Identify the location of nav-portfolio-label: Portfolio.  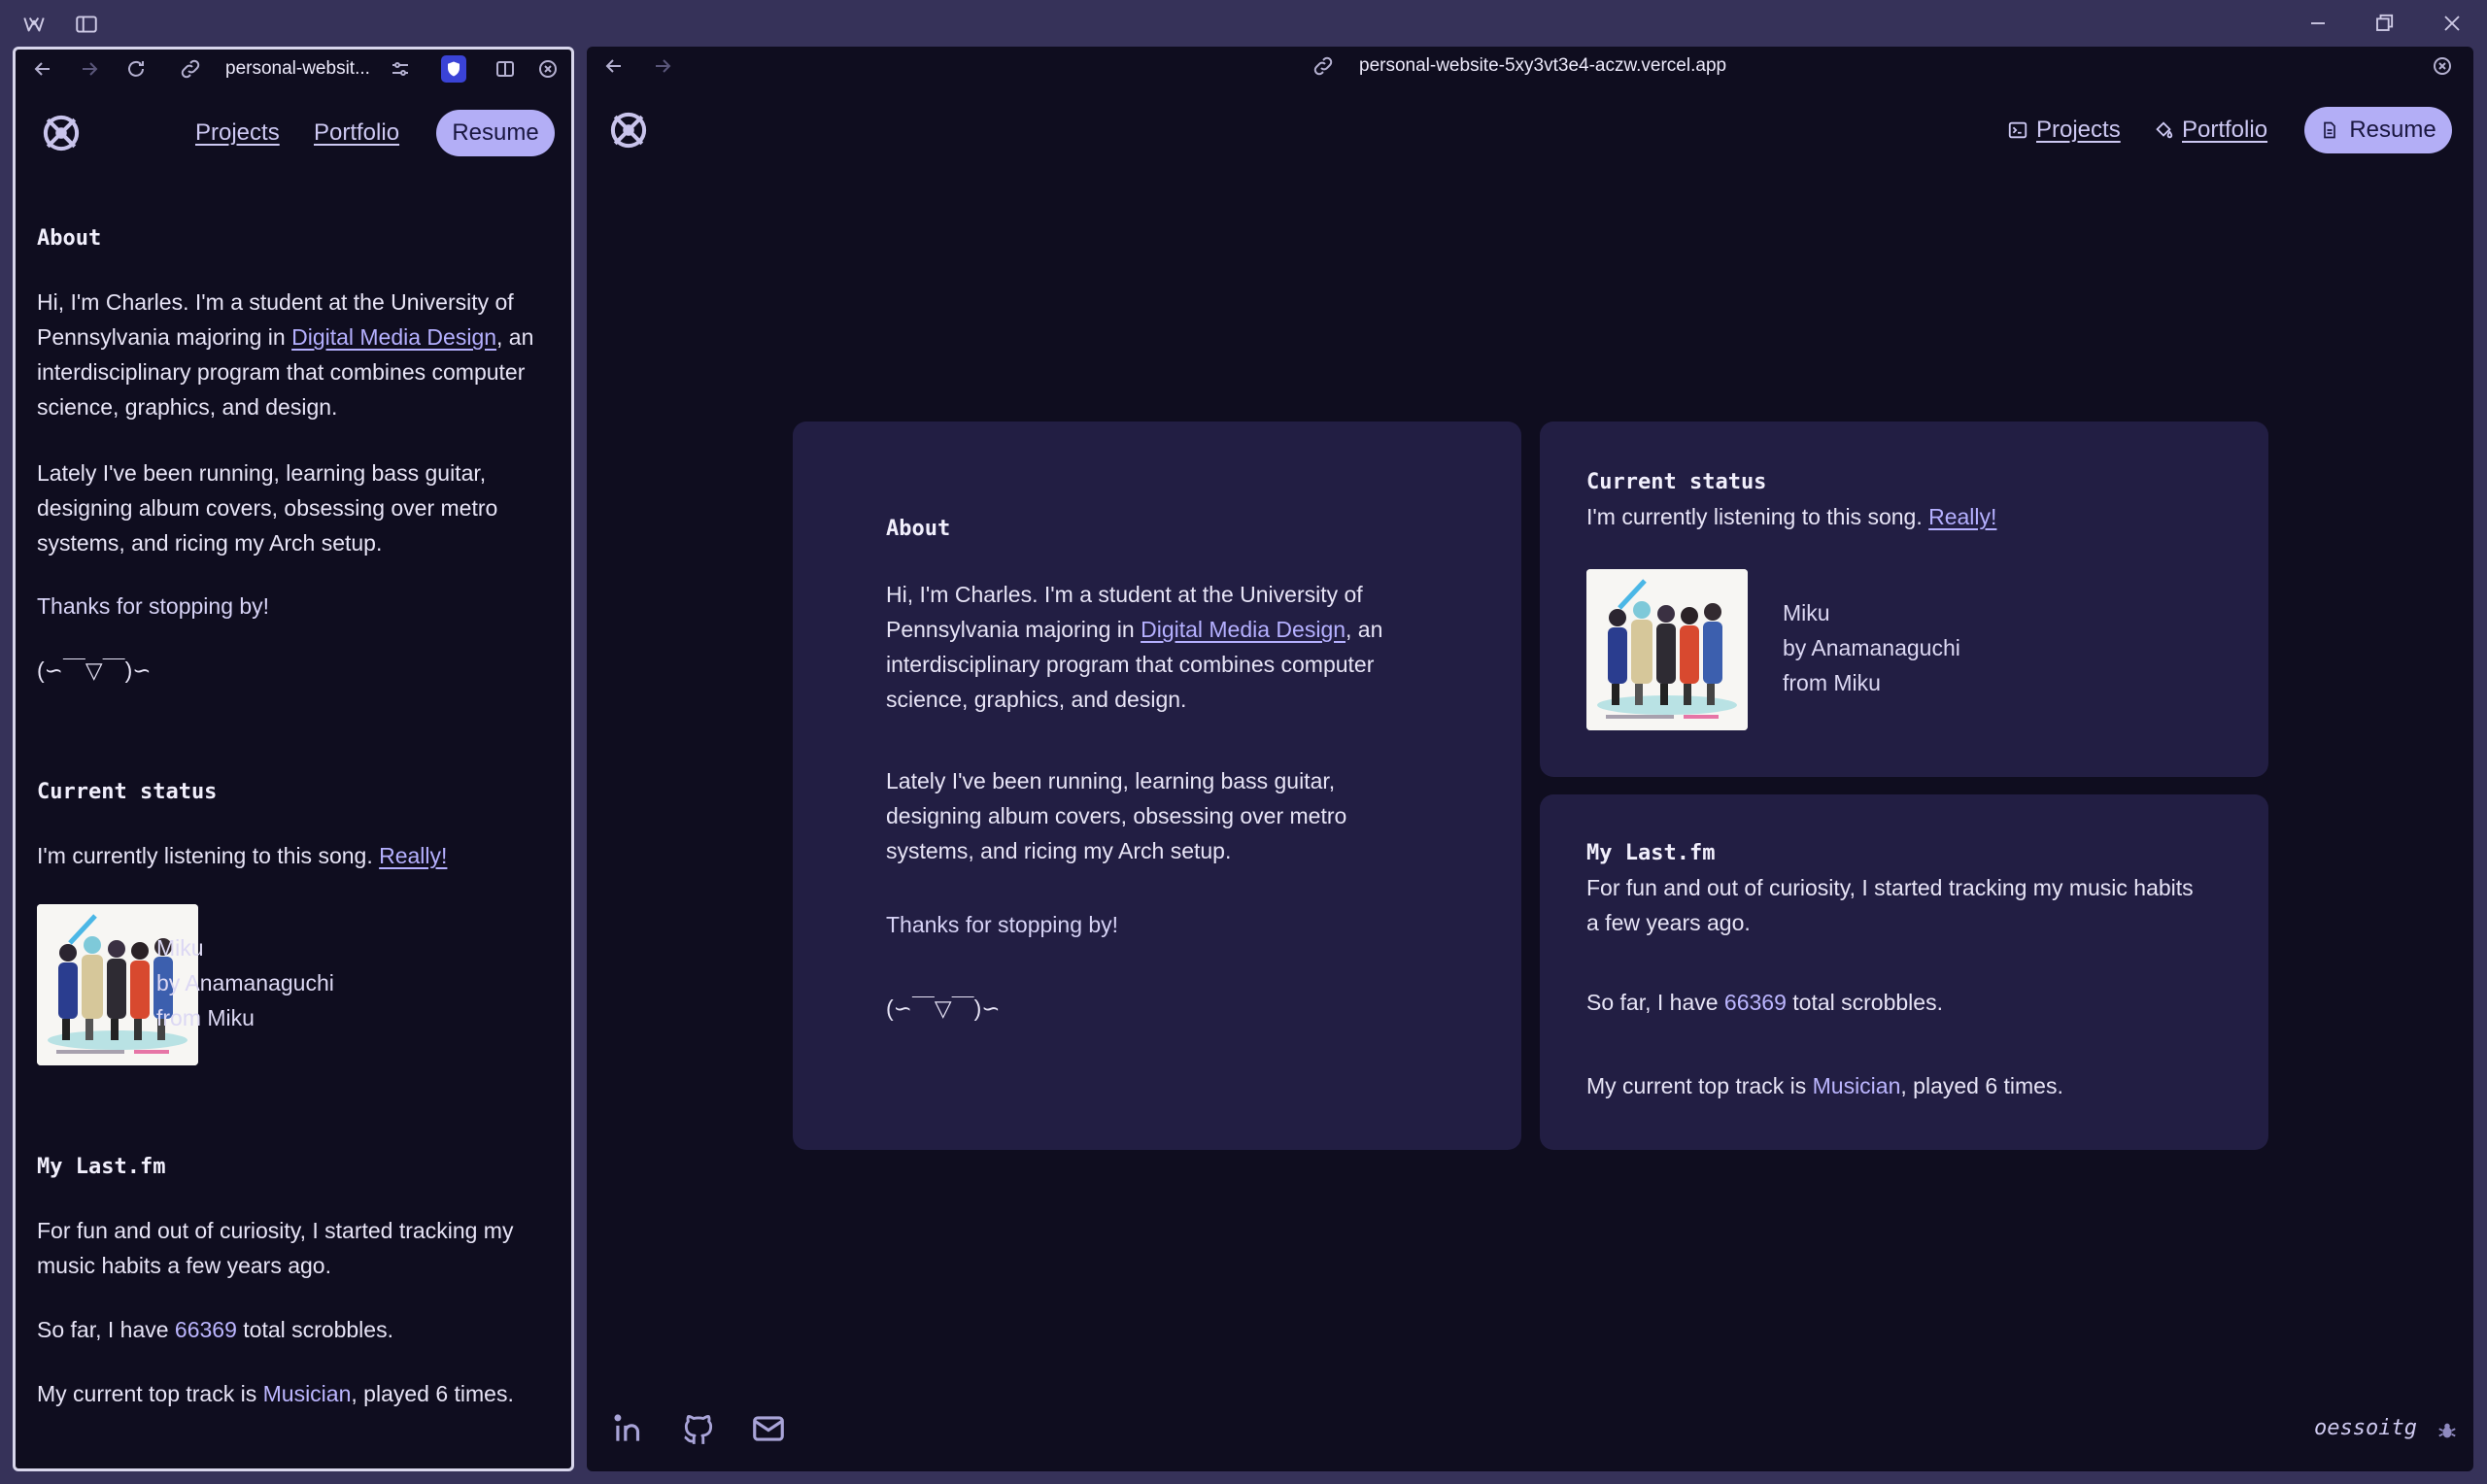
(2225, 130).